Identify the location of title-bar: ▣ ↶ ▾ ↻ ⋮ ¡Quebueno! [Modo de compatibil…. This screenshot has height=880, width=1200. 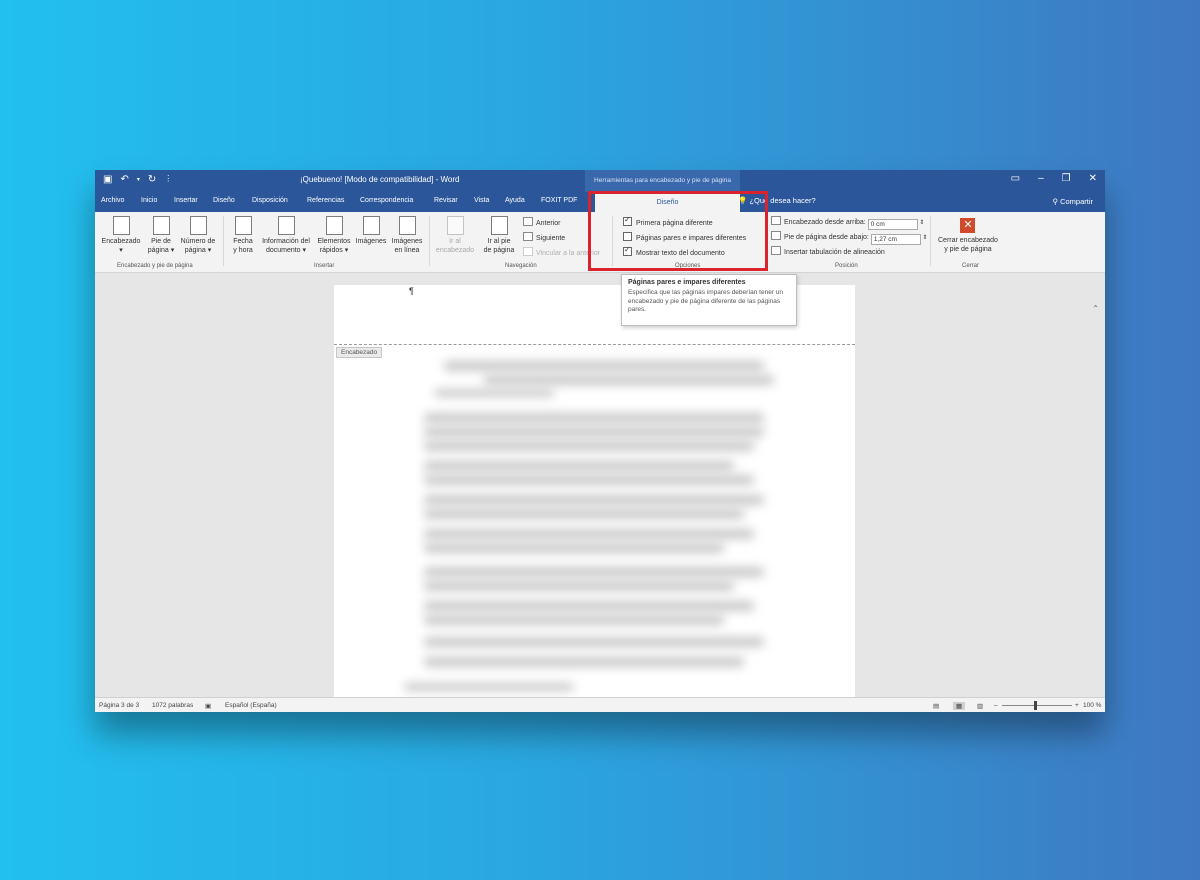
(600, 181).